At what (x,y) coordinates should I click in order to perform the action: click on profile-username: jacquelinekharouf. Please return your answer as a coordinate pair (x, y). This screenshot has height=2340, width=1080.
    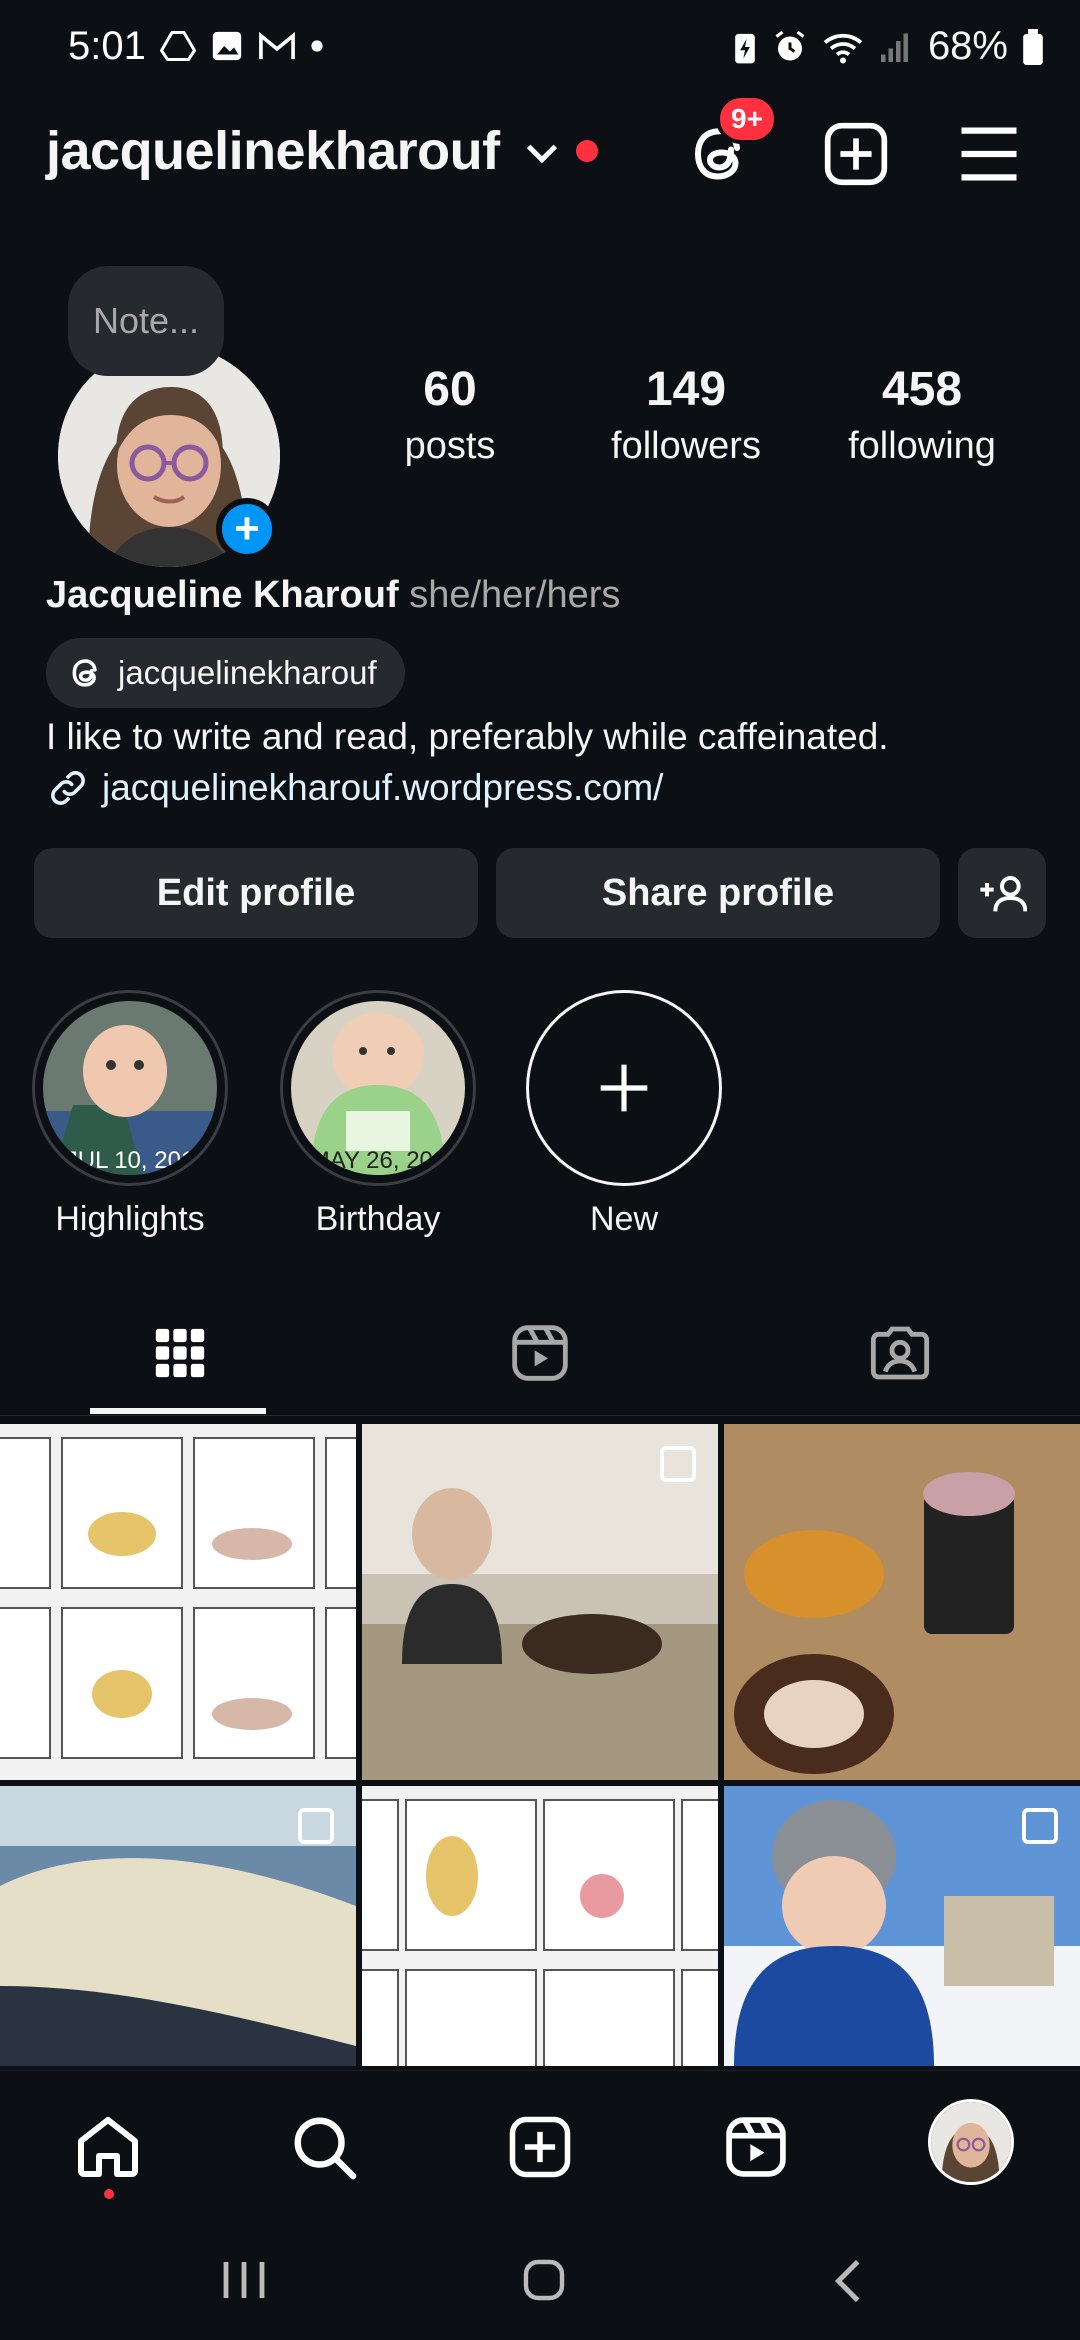
    Looking at the image, I should click on (273, 151).